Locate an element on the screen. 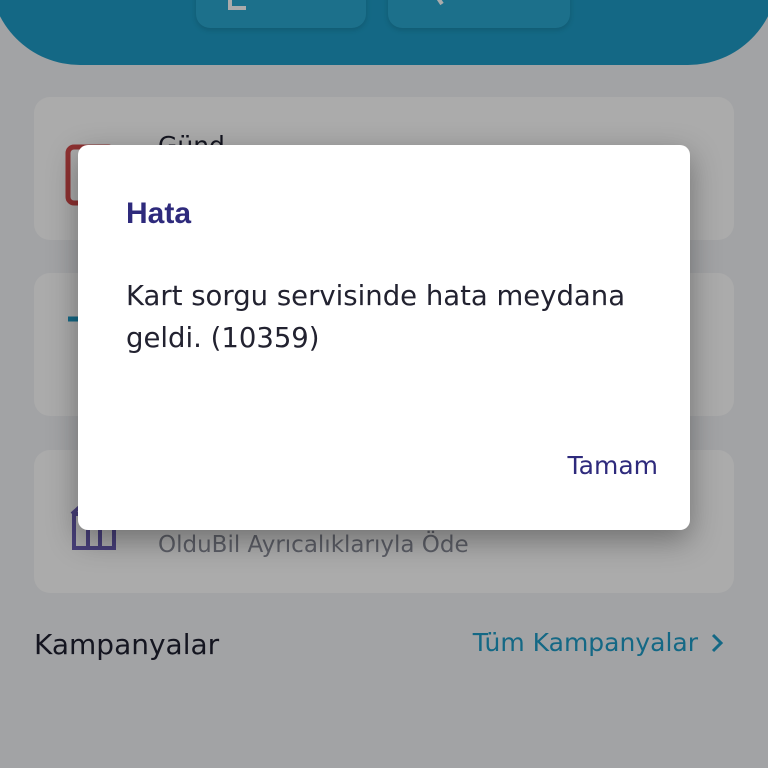 This screenshot has height=768, width=768. ok-button: Tamam is located at coordinates (613, 465).